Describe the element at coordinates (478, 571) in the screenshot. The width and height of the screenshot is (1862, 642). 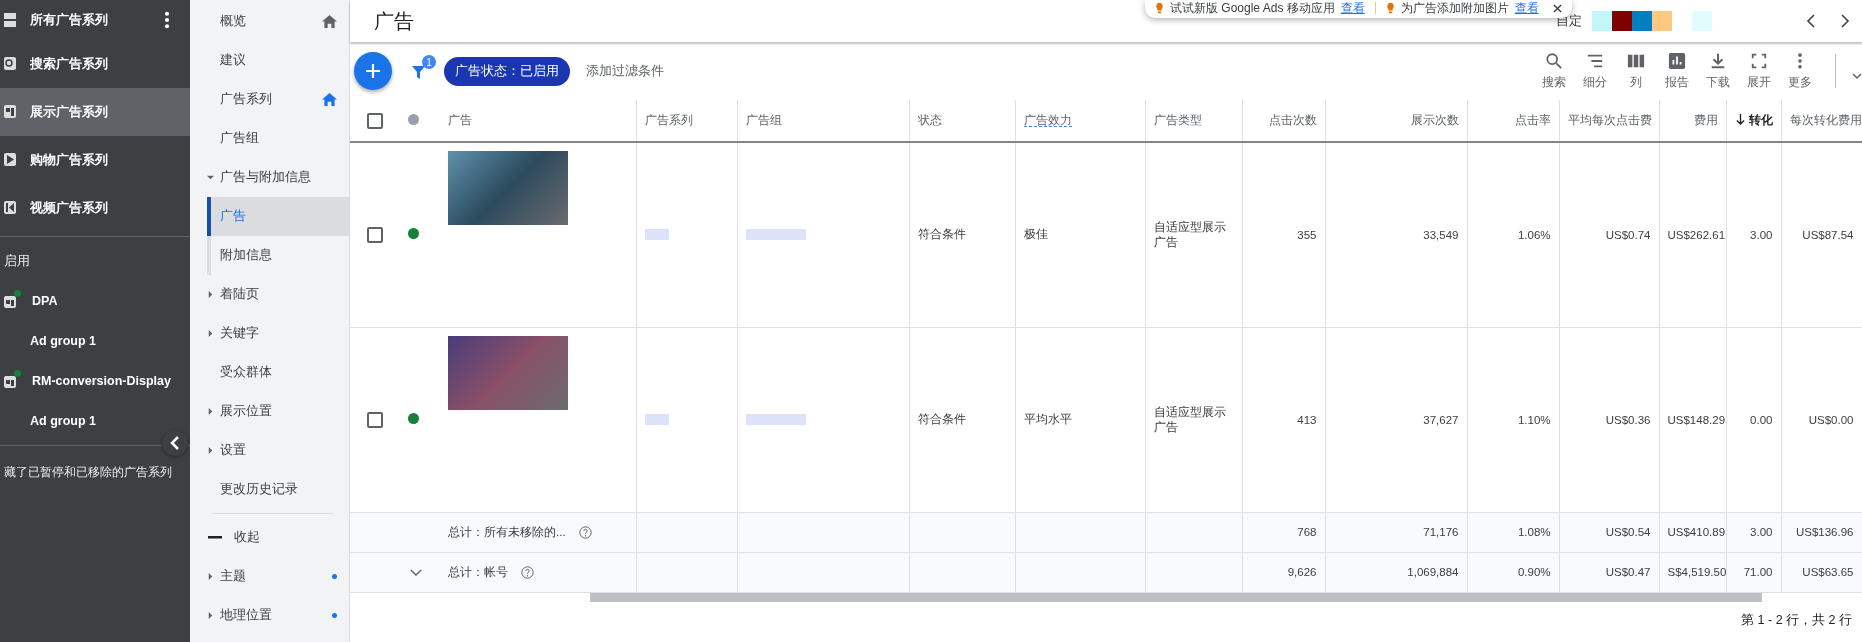
I see `total-label: 总计：帐号` at that location.